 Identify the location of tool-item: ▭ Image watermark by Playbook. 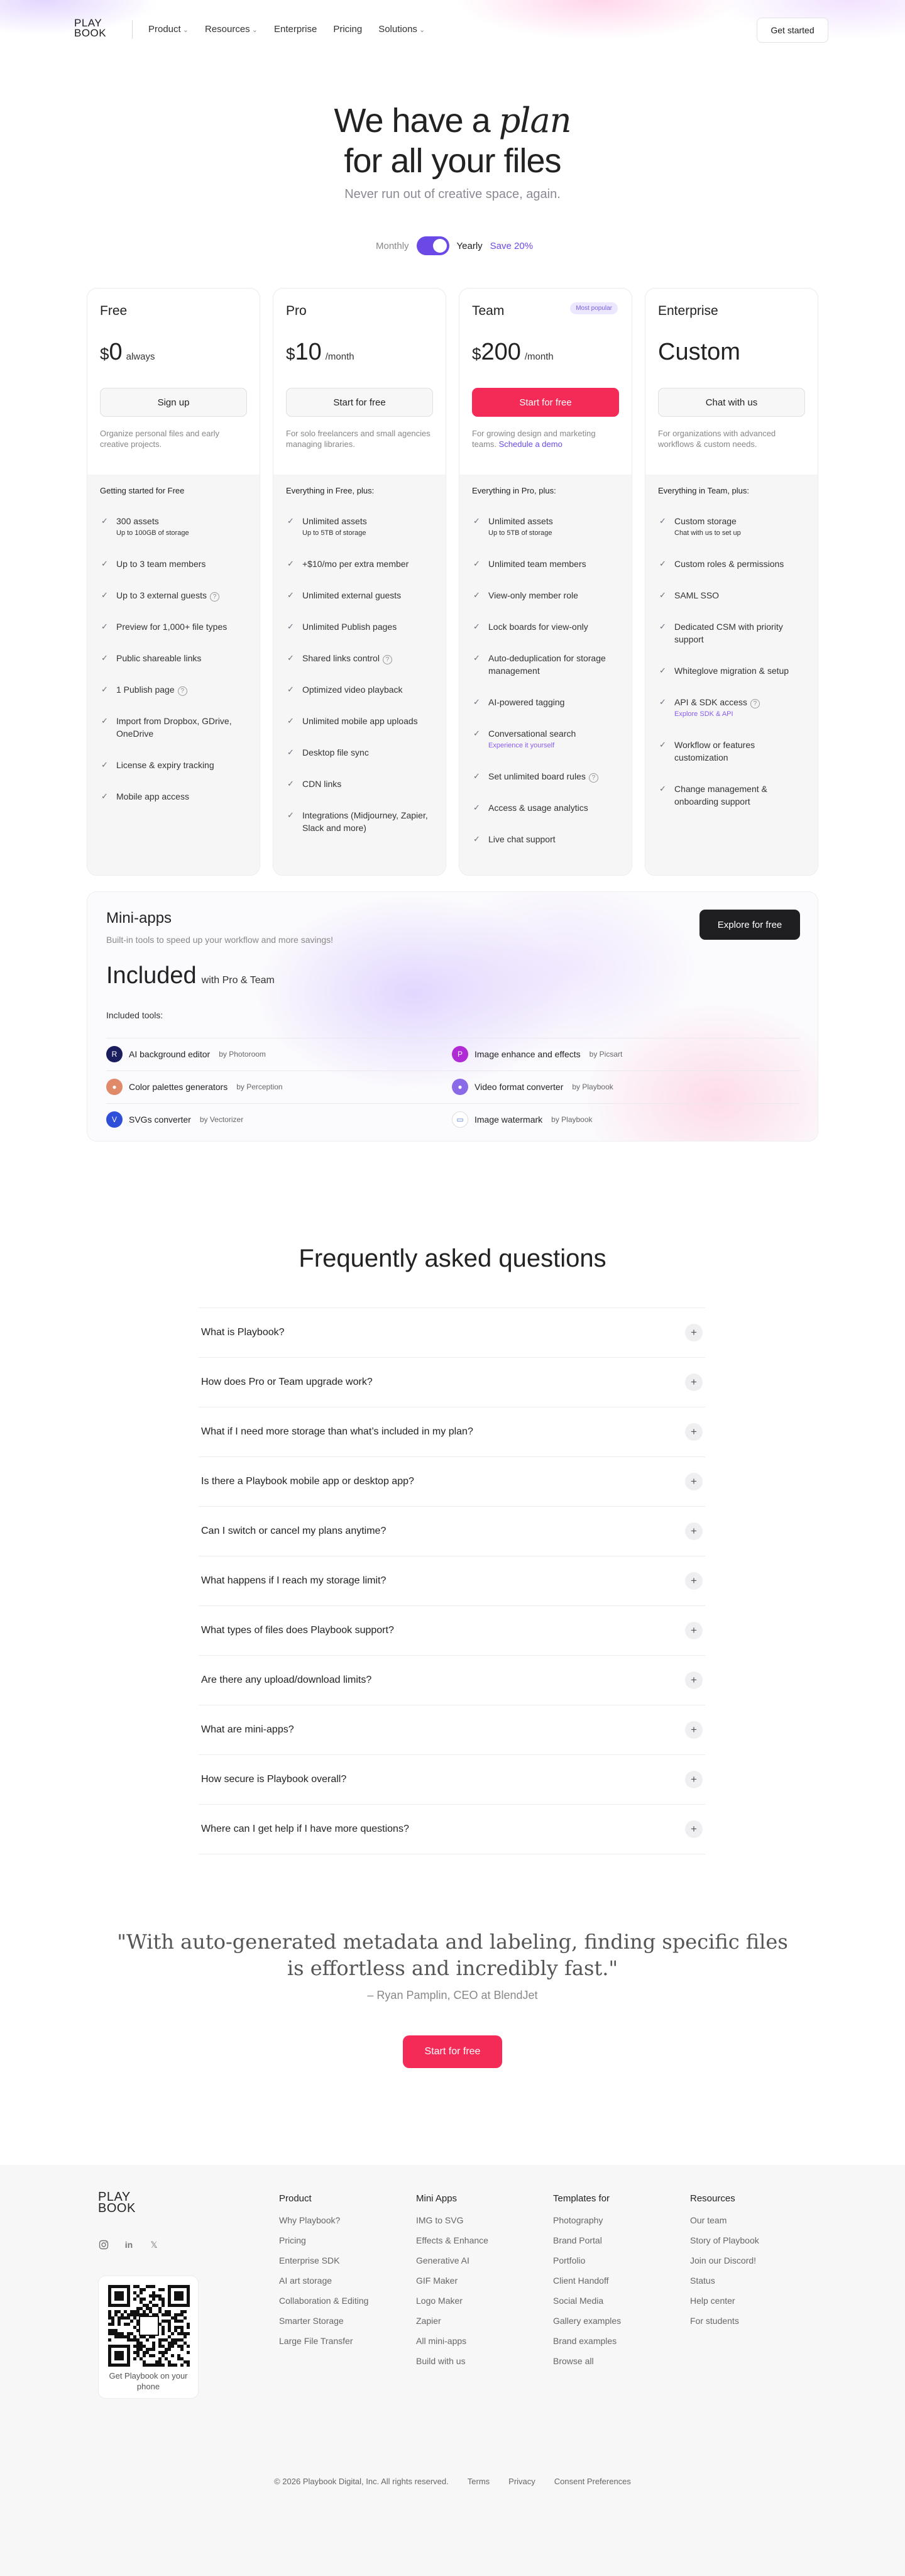
(522, 1120).